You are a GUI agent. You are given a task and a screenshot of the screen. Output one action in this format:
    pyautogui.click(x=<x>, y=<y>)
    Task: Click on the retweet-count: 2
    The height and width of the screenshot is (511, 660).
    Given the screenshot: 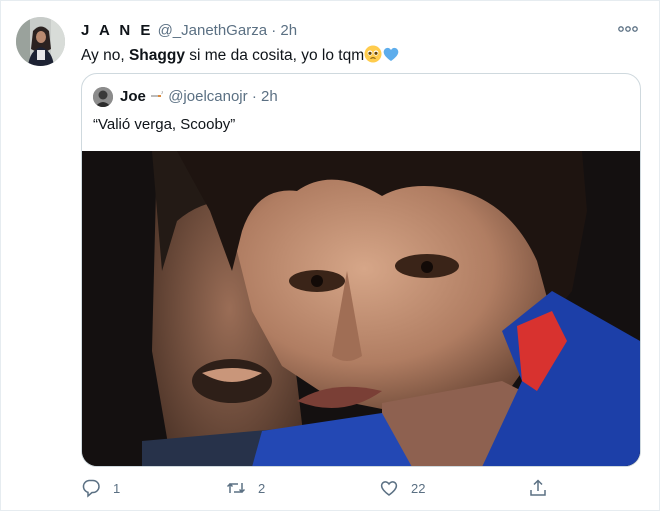 What is the action you would take?
    pyautogui.click(x=262, y=488)
    